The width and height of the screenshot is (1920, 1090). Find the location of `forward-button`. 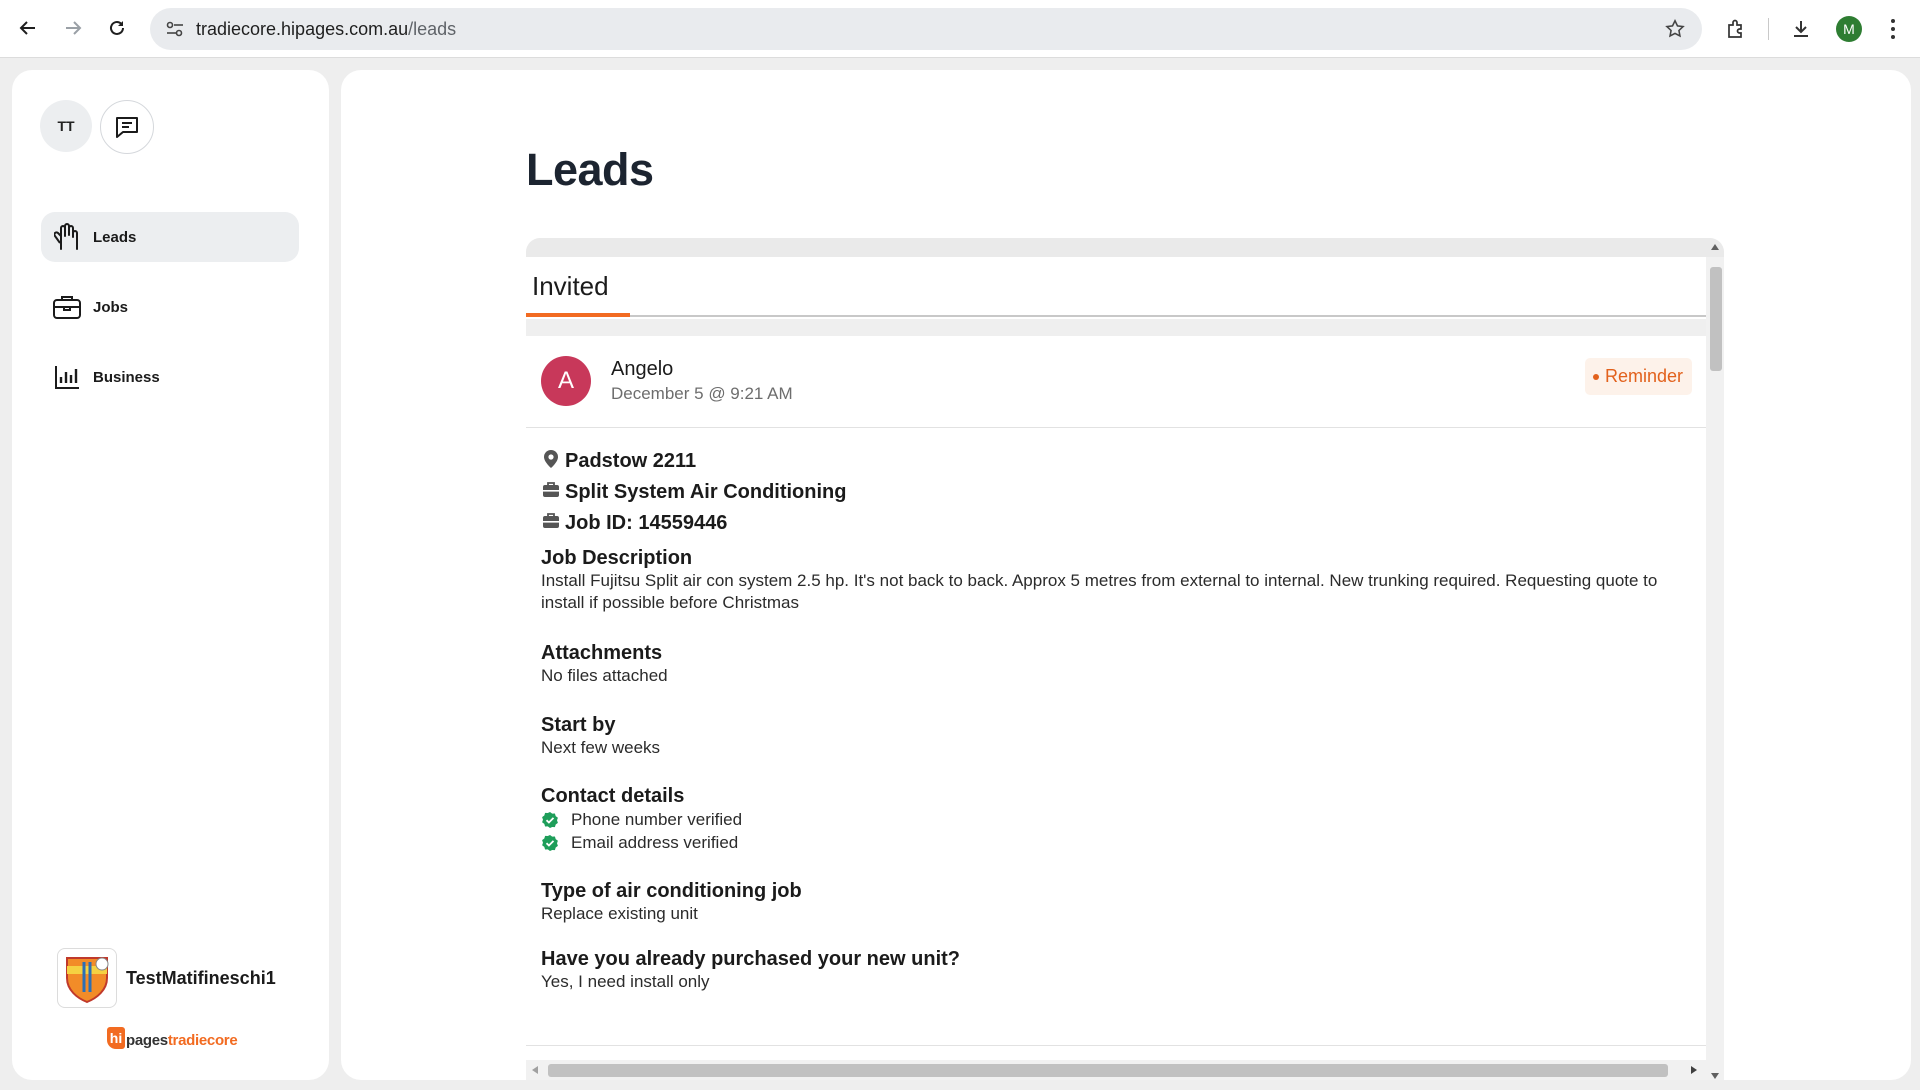

forward-button is located at coordinates (73, 28).